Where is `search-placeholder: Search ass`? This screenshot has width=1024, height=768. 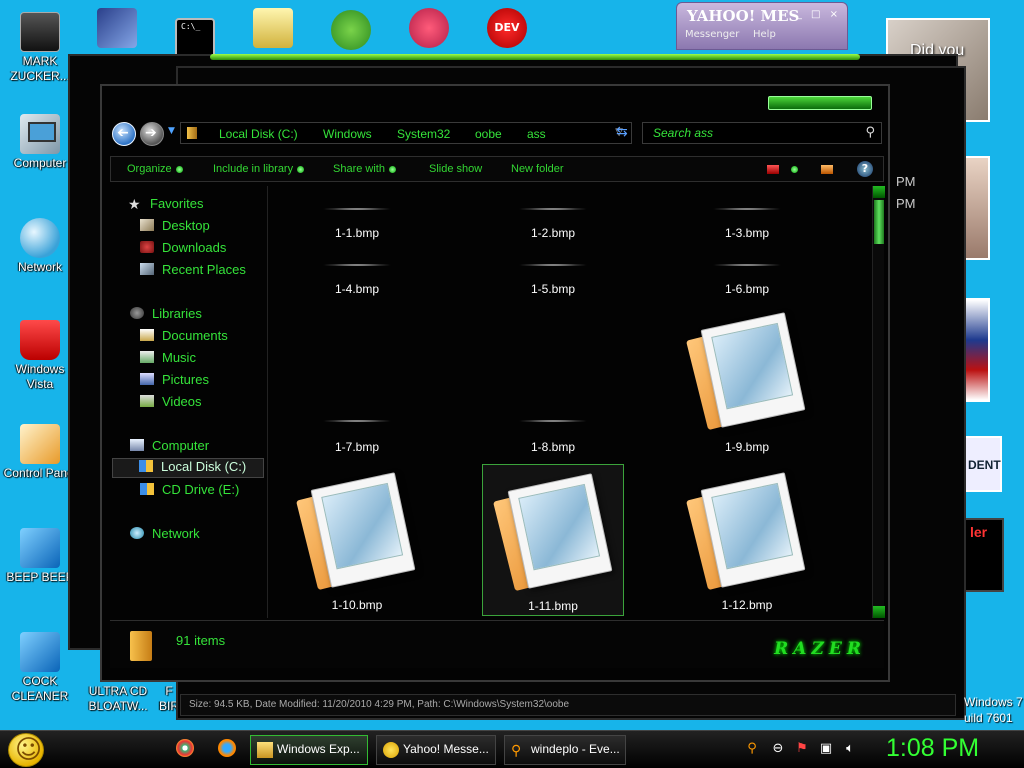 search-placeholder: Search ass is located at coordinates (683, 133).